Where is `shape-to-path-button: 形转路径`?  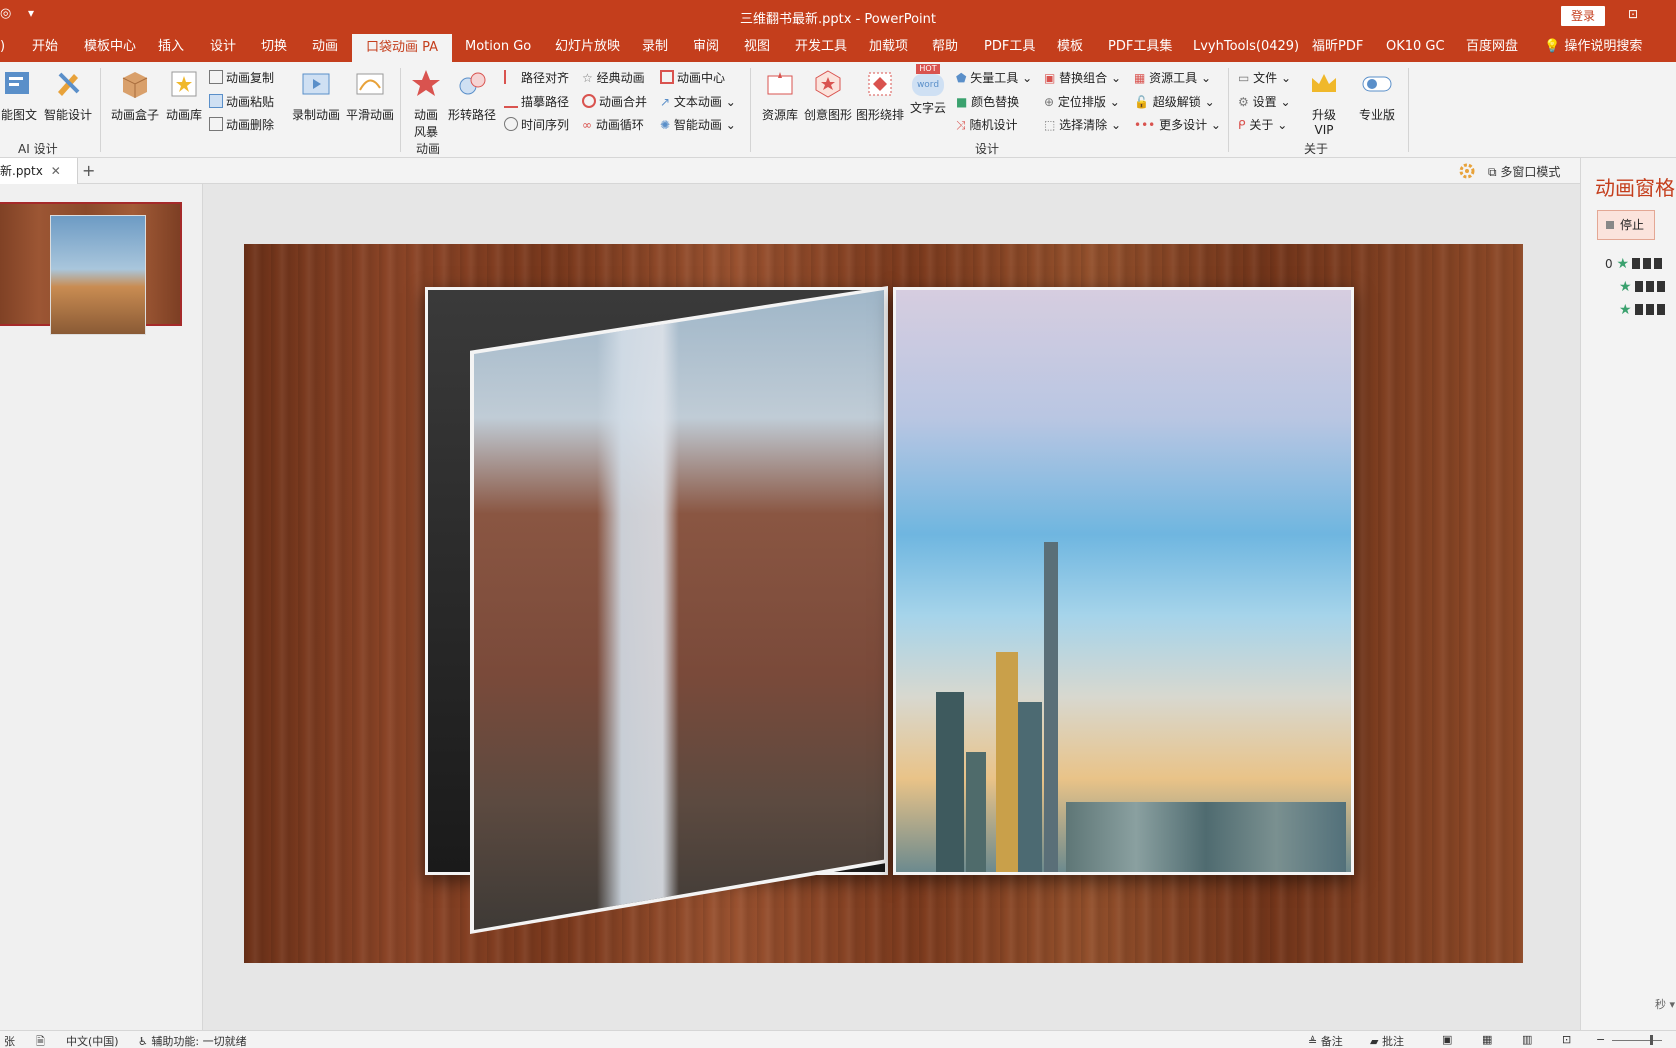 shape-to-path-button: 形转路径 is located at coordinates (472, 95).